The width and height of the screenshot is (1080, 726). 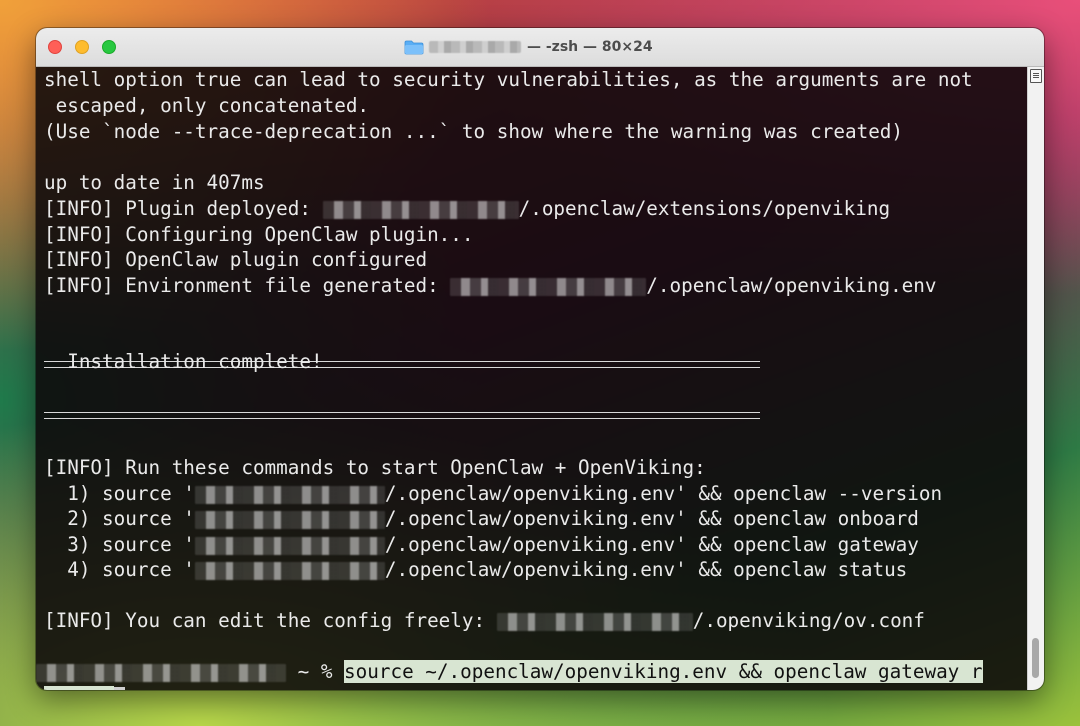 I want to click on selected-command-text: estart, so click(x=79, y=688).